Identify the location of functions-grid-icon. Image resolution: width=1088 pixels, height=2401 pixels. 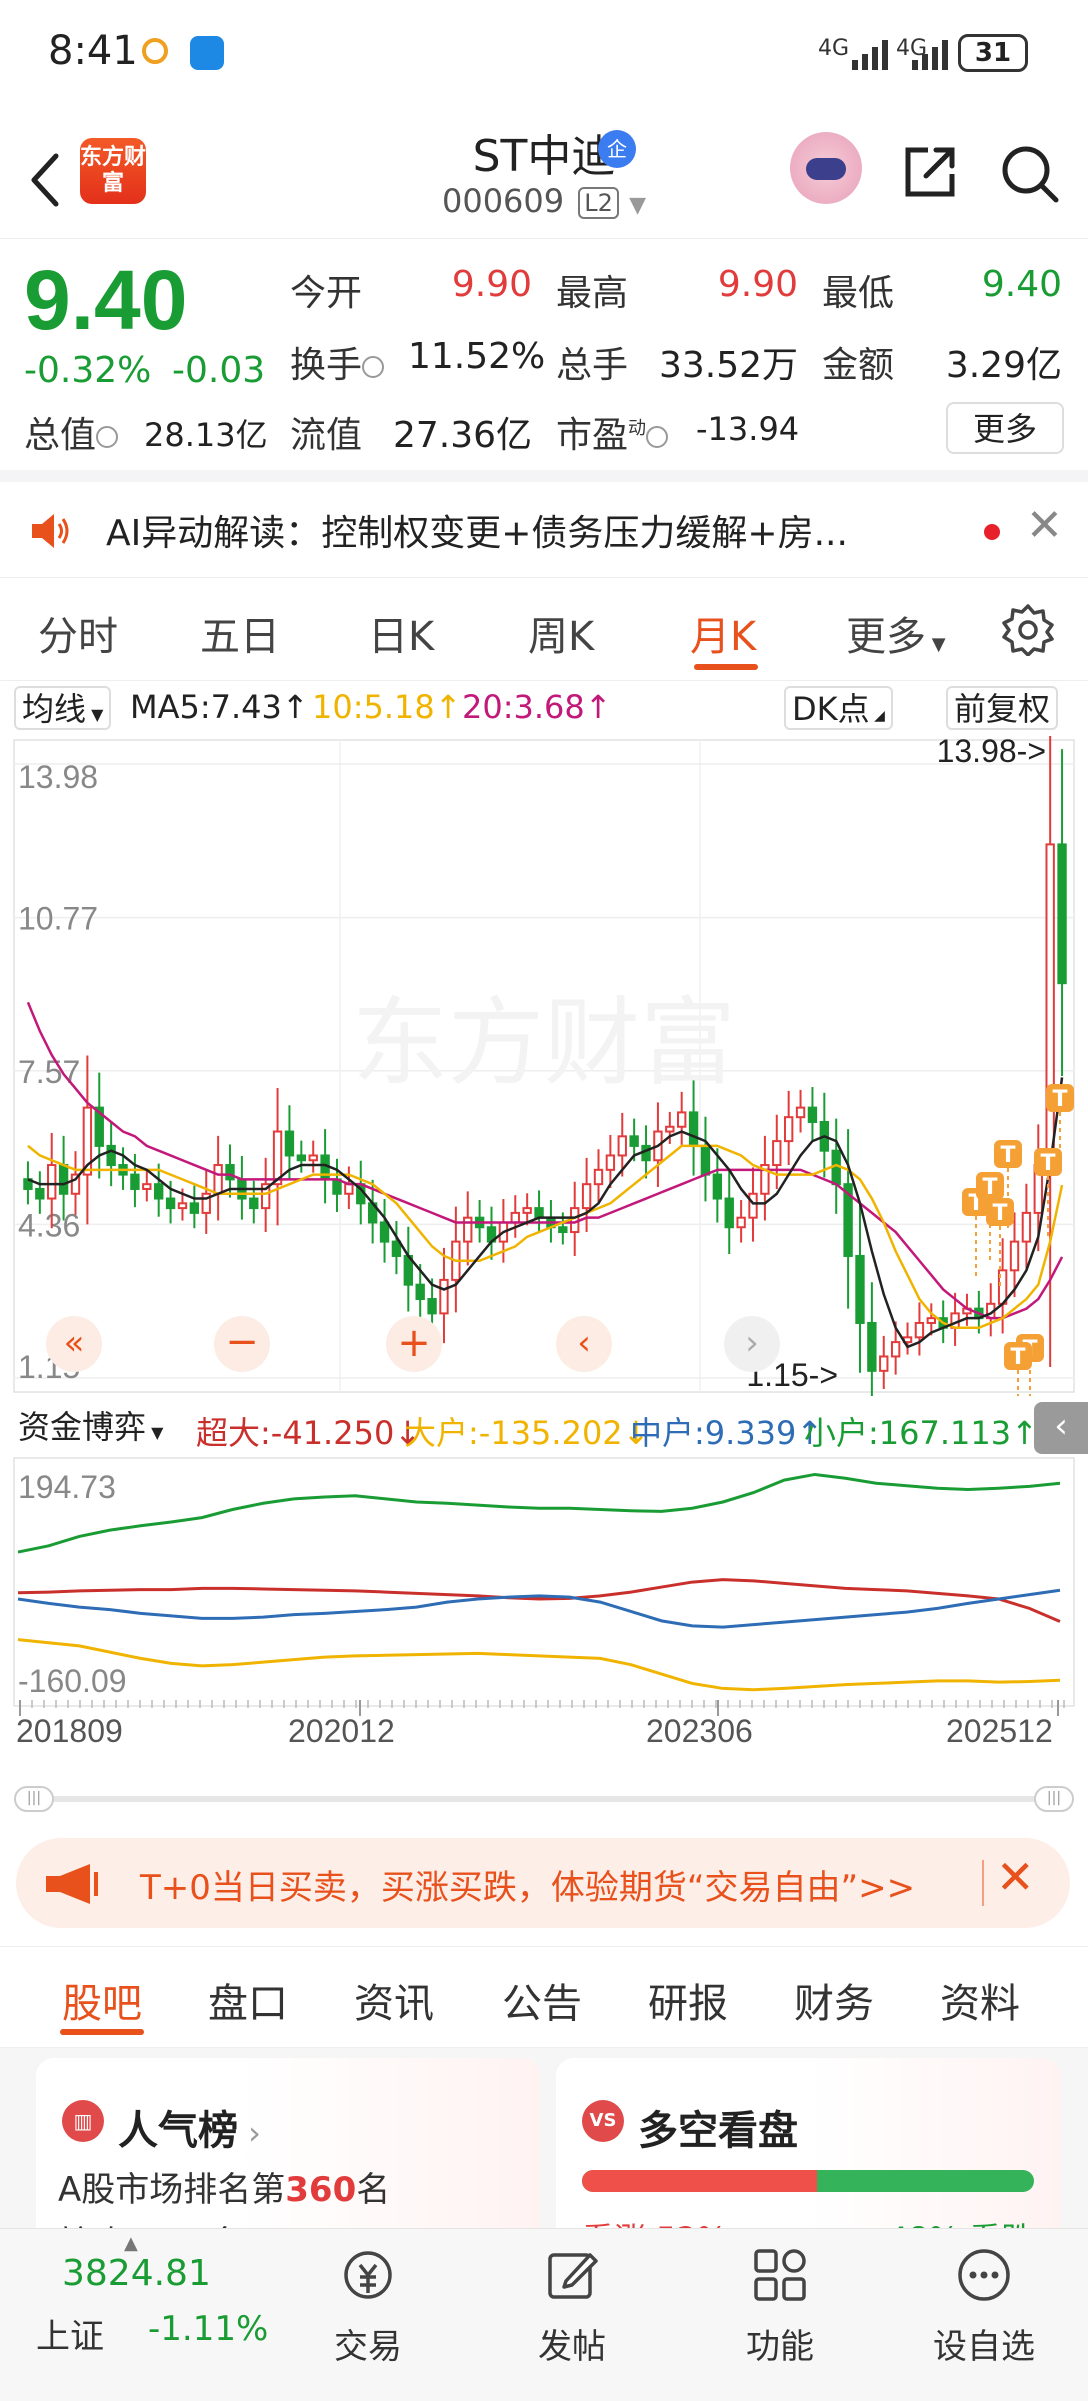
(780, 2275).